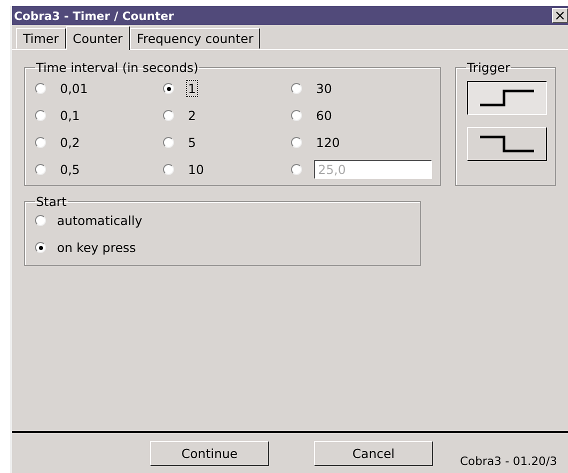  Describe the element at coordinates (328, 142) in the screenshot. I see `option-label: 120` at that location.